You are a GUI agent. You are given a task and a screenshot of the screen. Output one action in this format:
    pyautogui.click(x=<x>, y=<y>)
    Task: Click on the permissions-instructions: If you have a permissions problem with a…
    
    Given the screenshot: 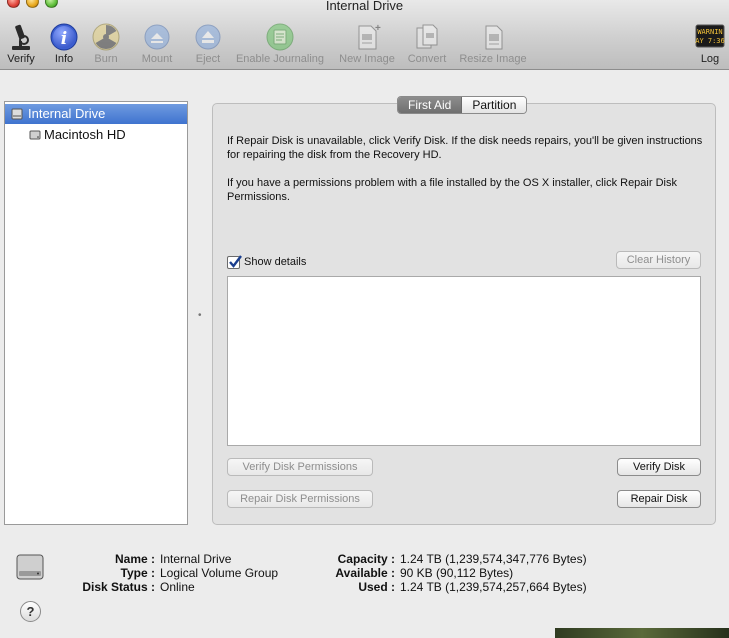 What is the action you would take?
    pyautogui.click(x=452, y=190)
    